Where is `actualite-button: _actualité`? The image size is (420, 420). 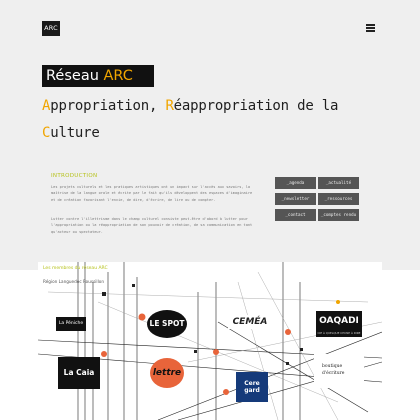 actualite-button: _actualité is located at coordinates (338, 183).